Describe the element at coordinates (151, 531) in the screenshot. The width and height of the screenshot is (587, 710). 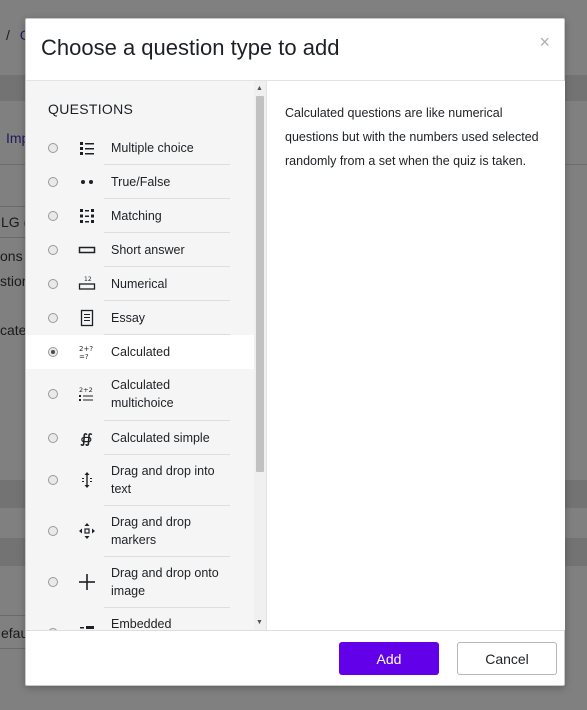
I see `option-label: Drag and drop markers` at that location.